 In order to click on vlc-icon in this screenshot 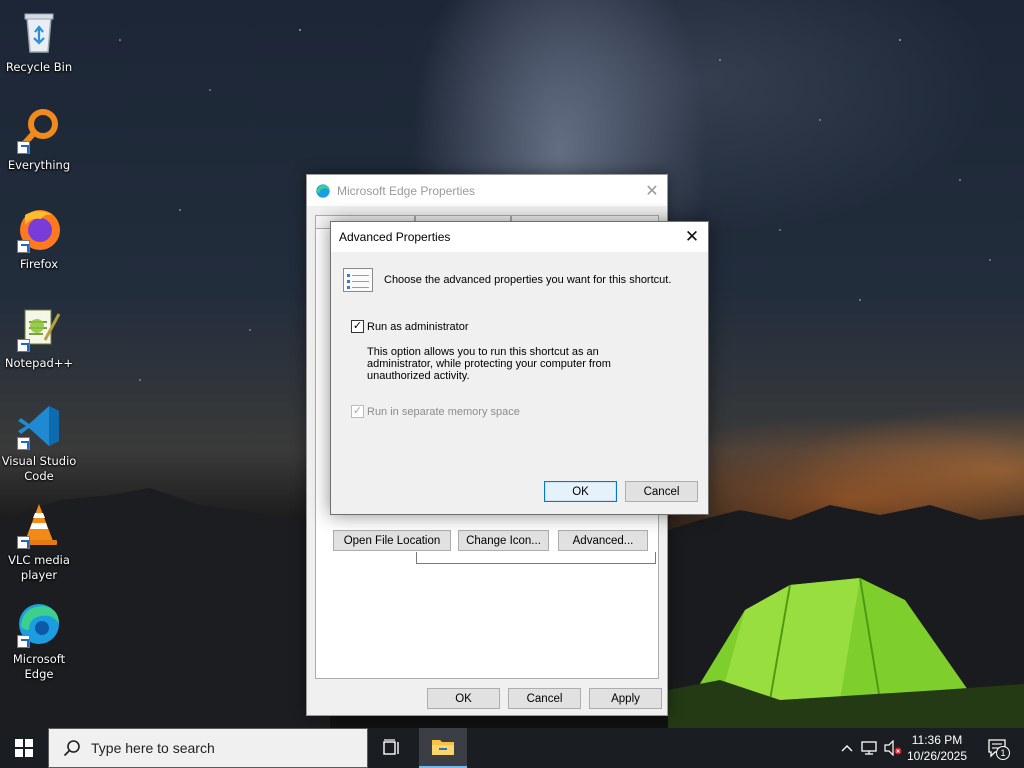, I will do `click(39, 525)`.